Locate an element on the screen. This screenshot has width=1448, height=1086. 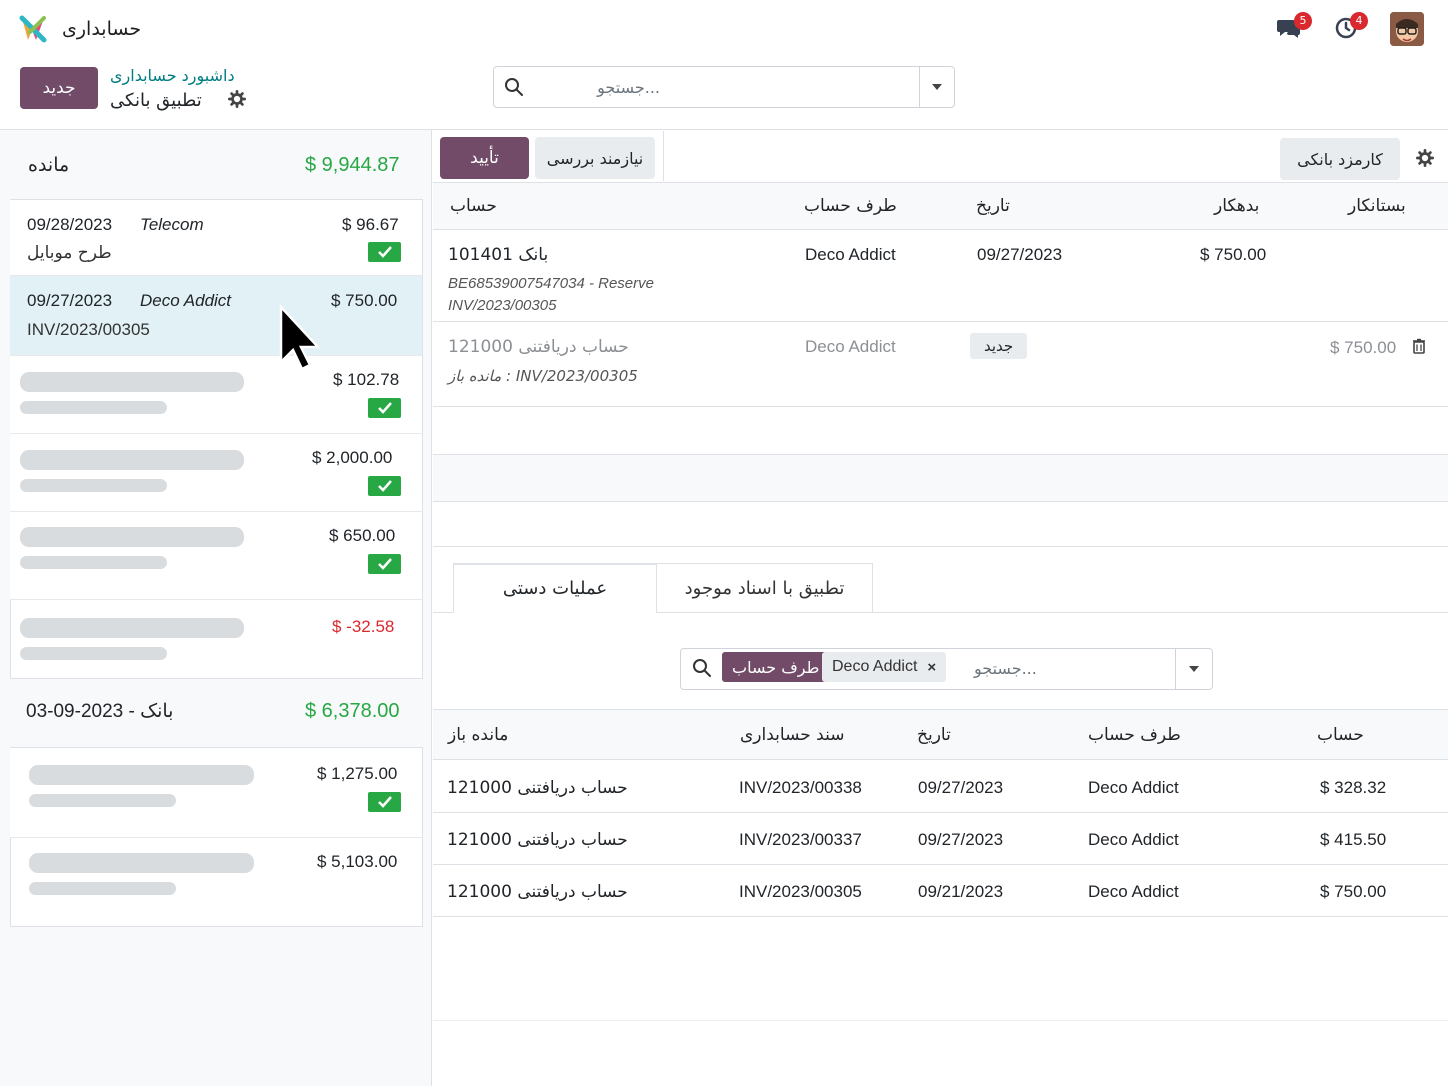
line-partner: Telecom is located at coordinates (172, 224).